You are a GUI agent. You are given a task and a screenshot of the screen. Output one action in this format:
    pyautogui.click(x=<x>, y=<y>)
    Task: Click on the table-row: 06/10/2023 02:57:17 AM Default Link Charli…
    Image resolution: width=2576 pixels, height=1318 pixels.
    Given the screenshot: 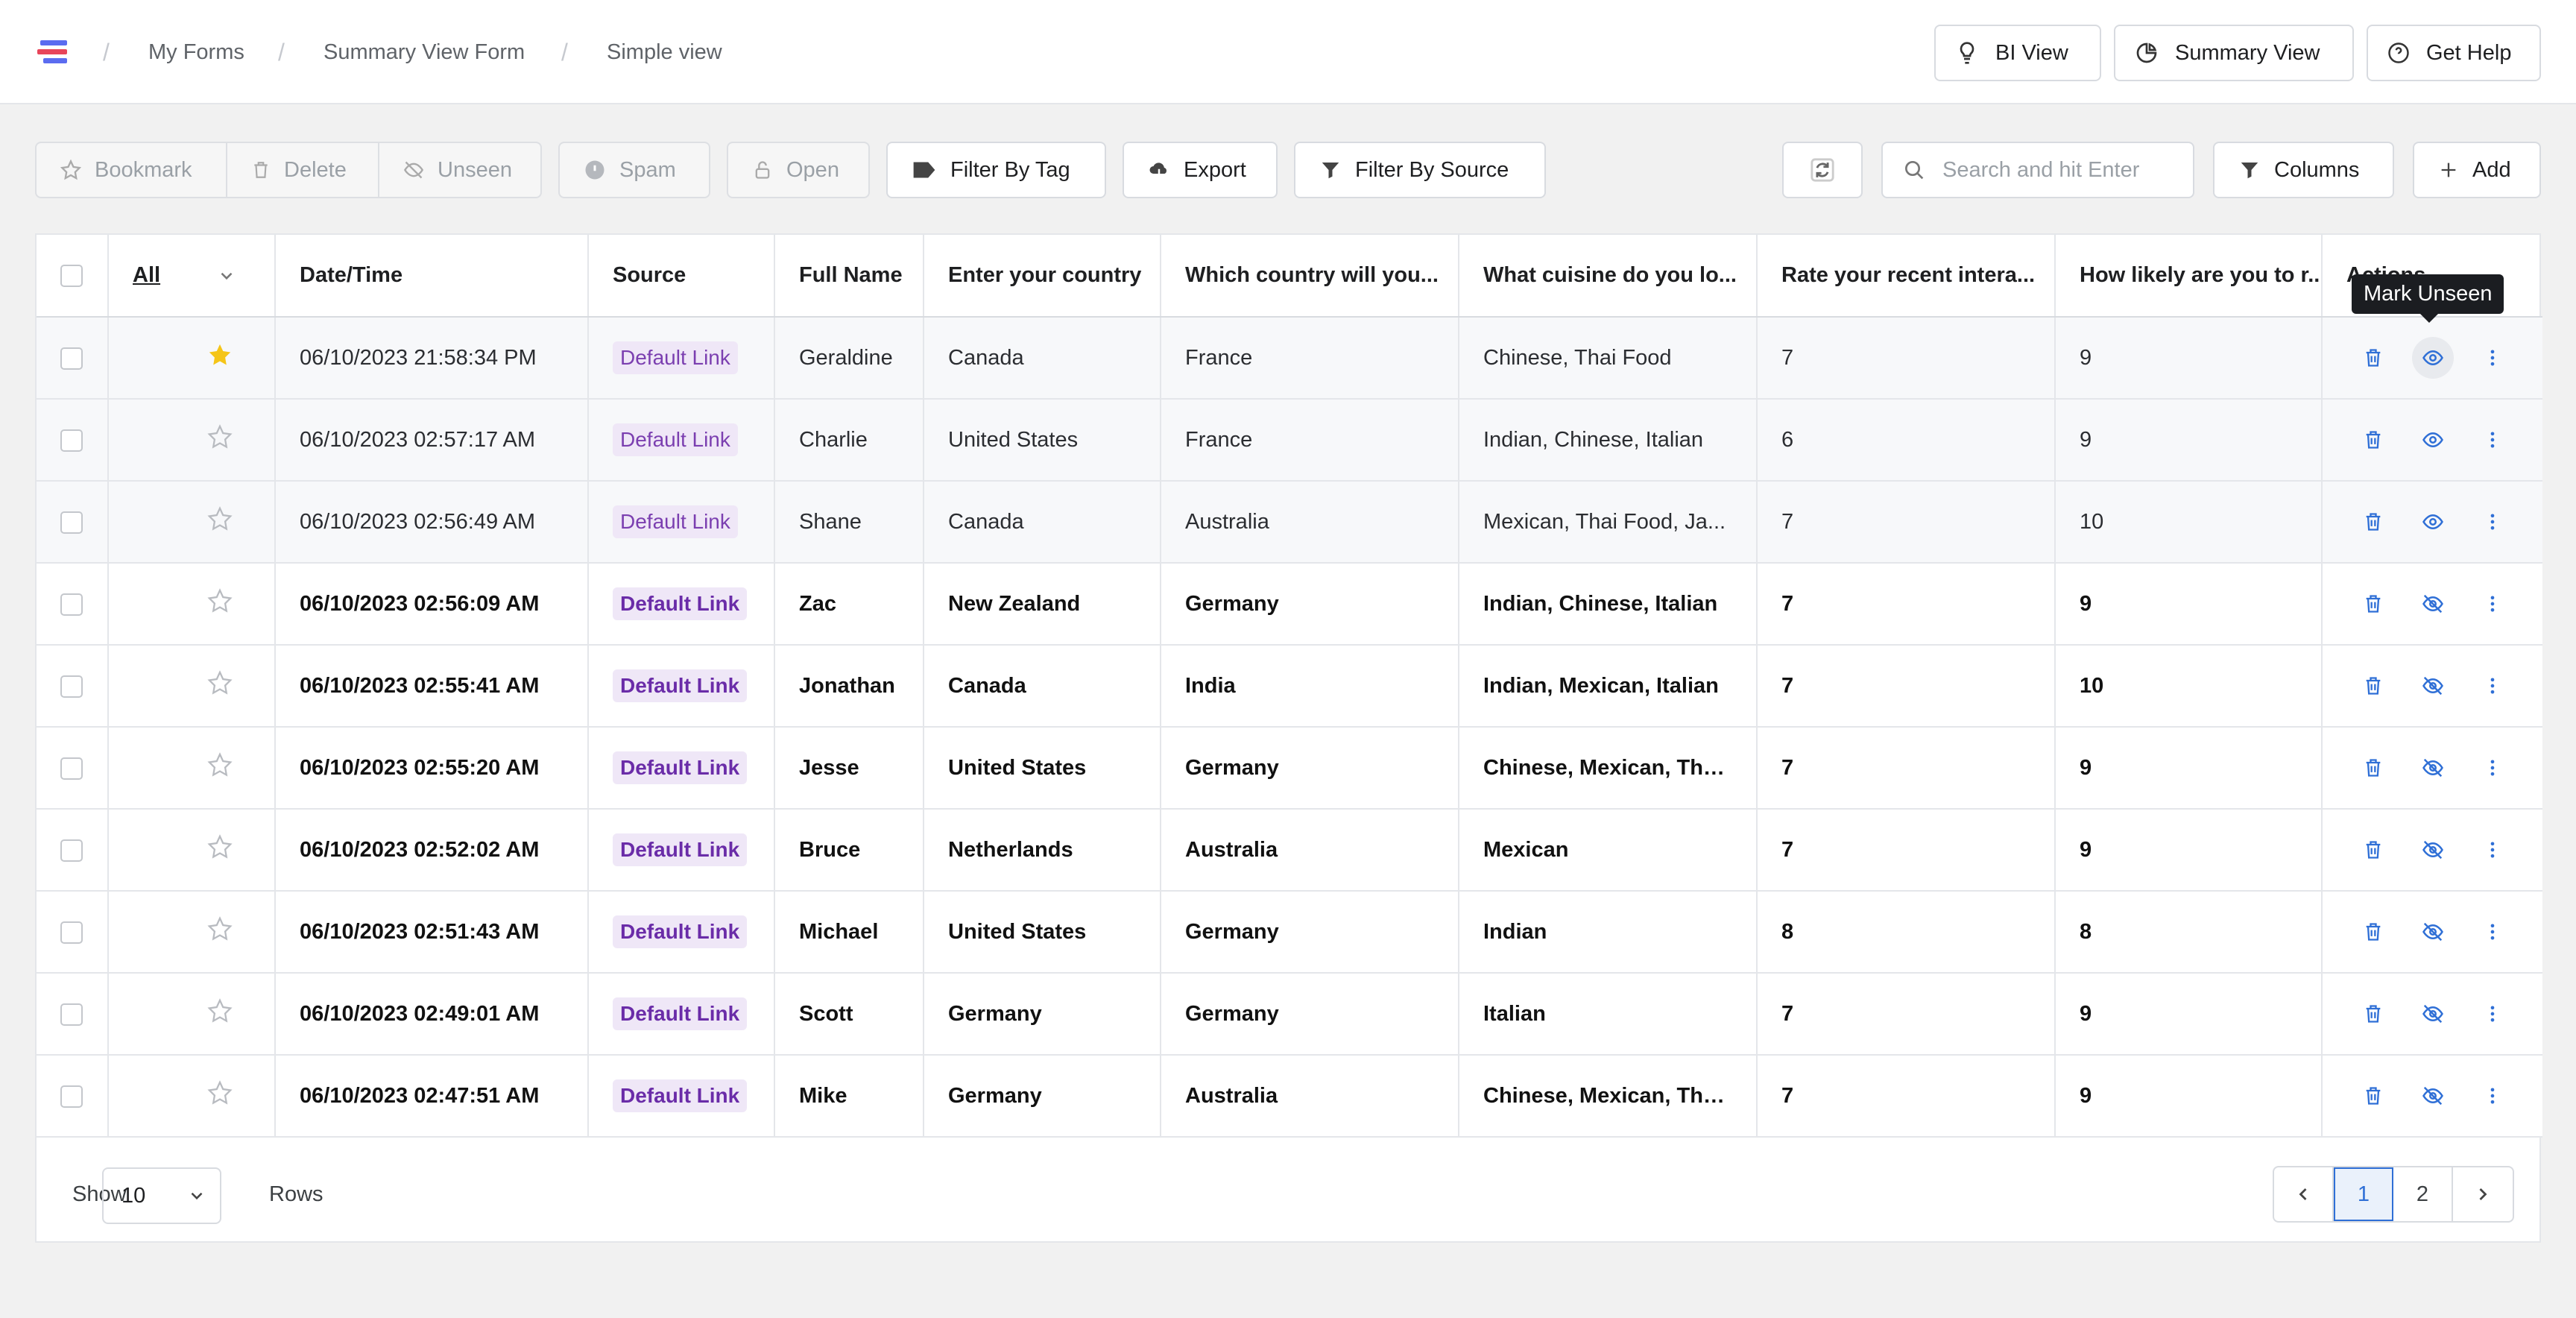 What is the action you would take?
    pyautogui.click(x=1289, y=440)
    